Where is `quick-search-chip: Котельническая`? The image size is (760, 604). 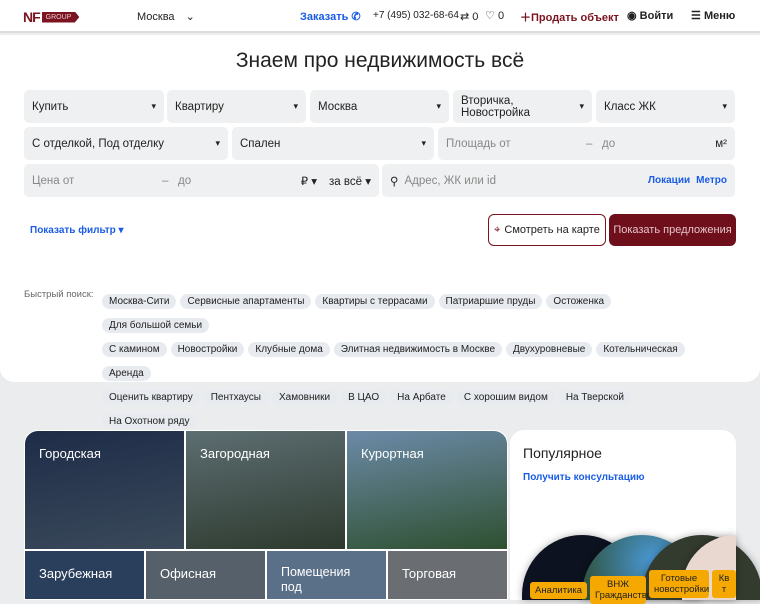
quick-search-chip: Котельническая is located at coordinates (640, 349).